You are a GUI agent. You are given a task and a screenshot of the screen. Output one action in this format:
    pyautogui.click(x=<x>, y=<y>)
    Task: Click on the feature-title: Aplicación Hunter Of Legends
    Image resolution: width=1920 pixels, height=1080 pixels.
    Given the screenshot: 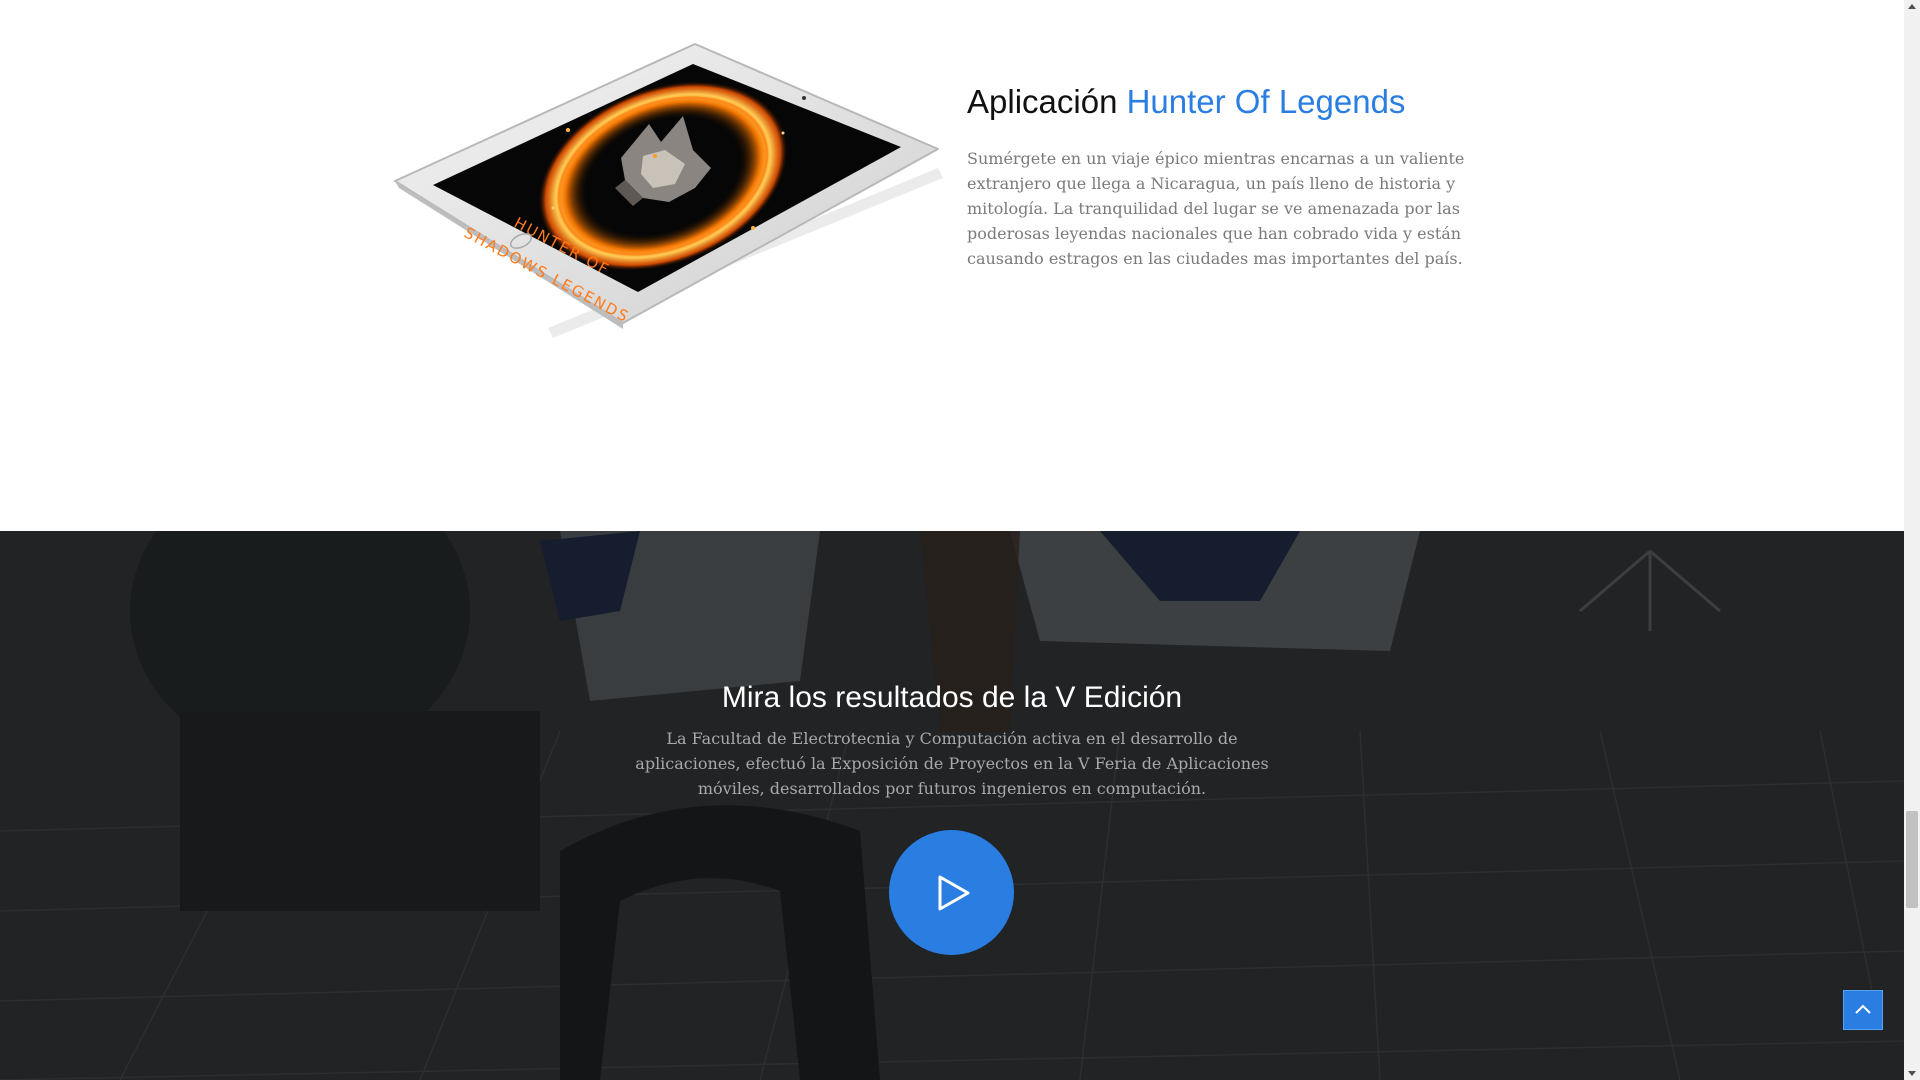 What is the action you would take?
    pyautogui.click(x=1186, y=102)
    